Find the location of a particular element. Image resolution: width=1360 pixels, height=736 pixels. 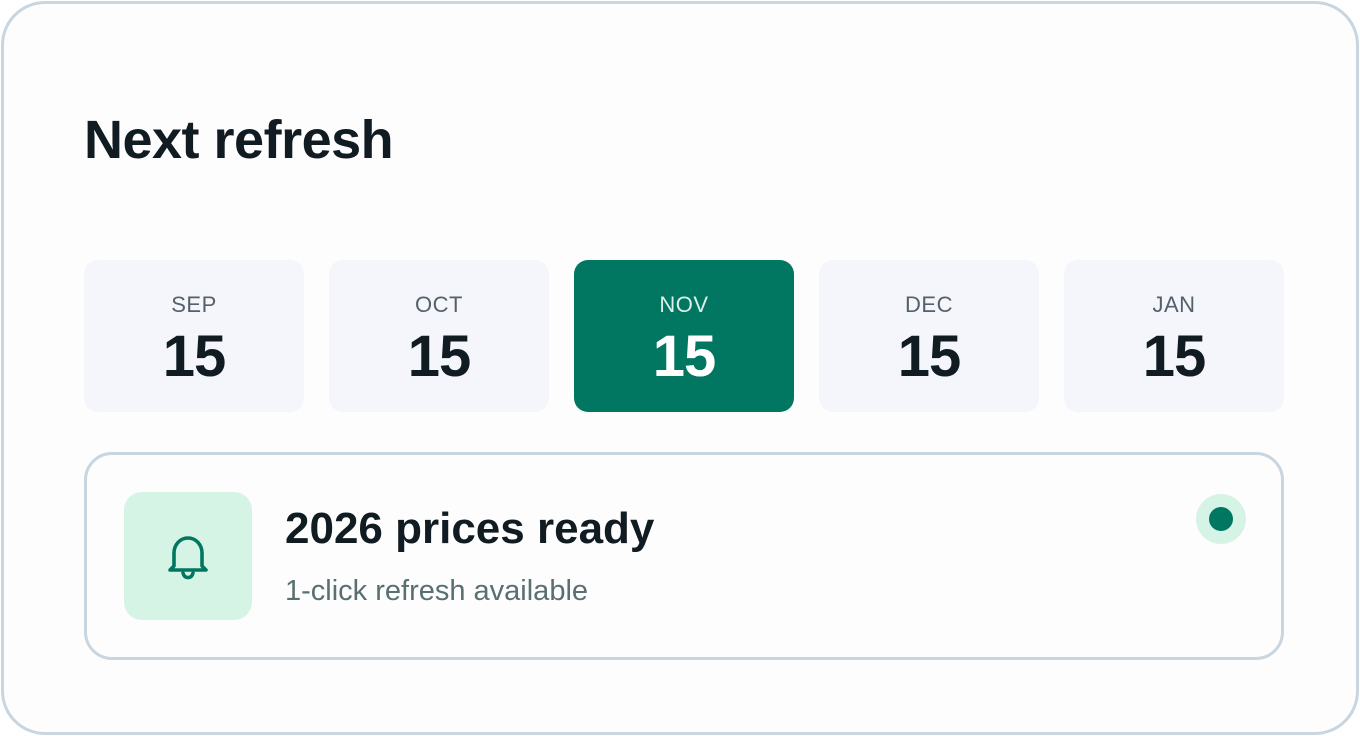

date-tile-nov-selected: NOV 15 is located at coordinates (684, 336).